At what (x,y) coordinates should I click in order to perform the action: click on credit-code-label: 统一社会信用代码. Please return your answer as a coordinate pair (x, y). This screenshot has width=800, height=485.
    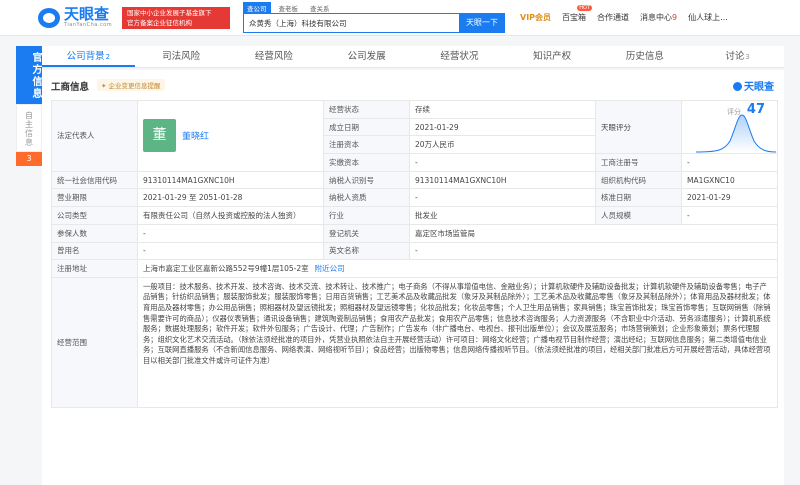
    Looking at the image, I should click on (94, 180).